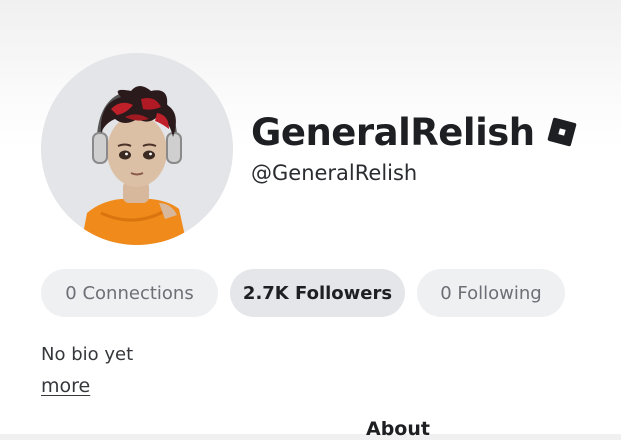  I want to click on tab-about: About, so click(398, 429).